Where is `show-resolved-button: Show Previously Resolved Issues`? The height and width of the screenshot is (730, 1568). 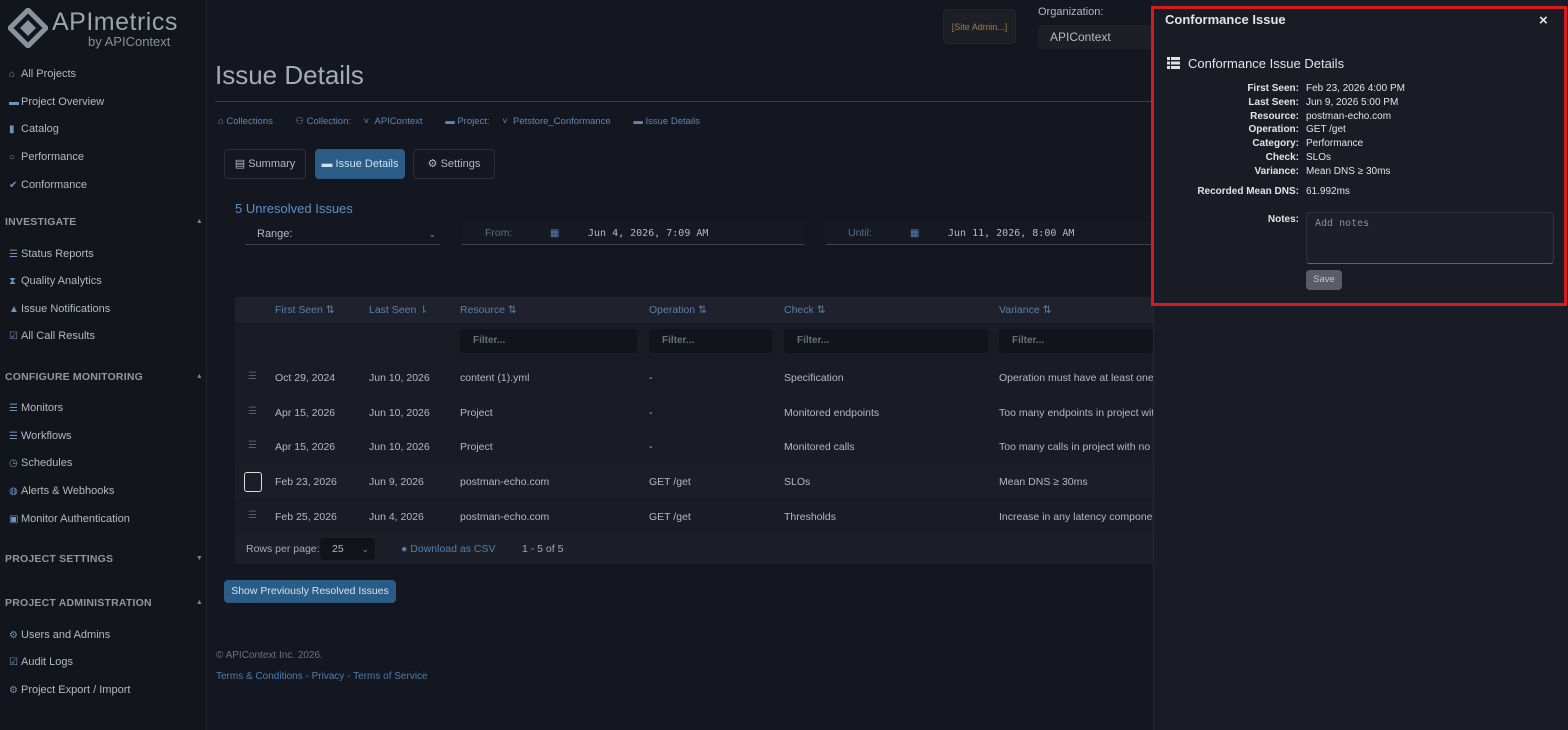
show-resolved-button: Show Previously Resolved Issues is located at coordinates (310, 591).